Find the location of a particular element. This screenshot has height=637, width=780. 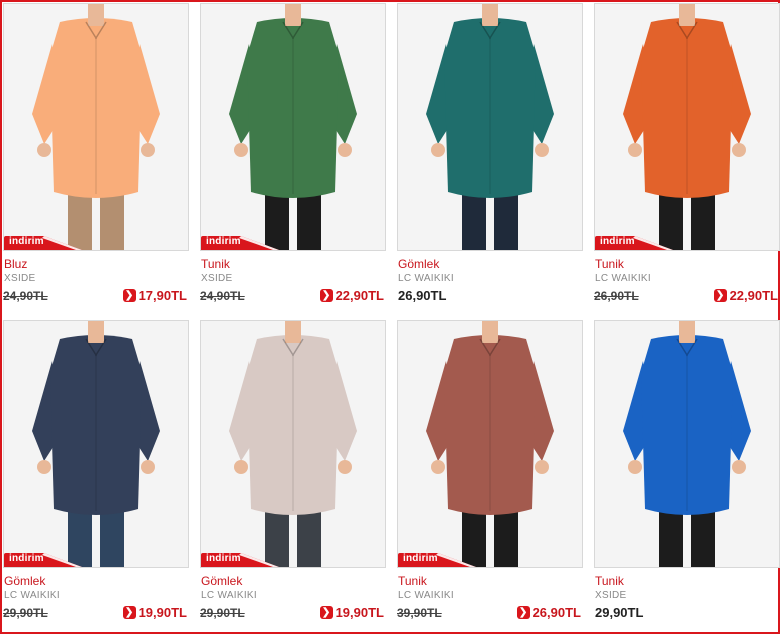

product-card: indirim Tunik XSIDE 24,90TL ❯ 22,90TL is located at coordinates (293, 161).